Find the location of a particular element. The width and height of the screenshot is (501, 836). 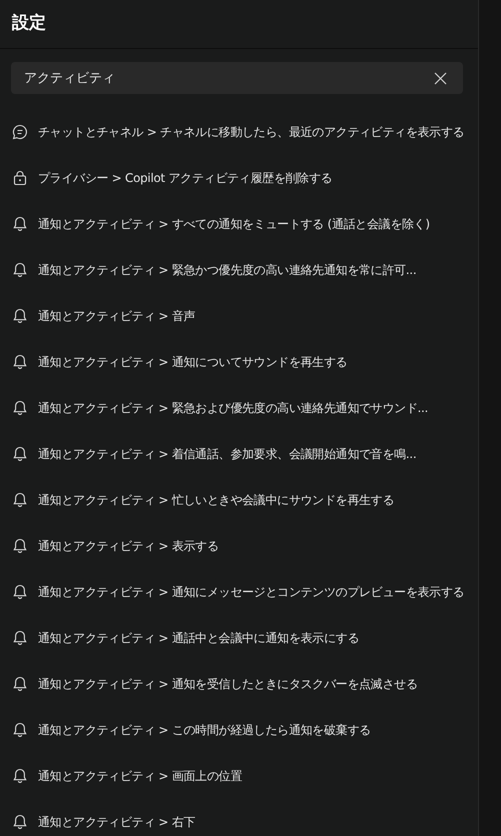

search-result: 通知とアクティビティ > 通知を受信したときにタスクバーを点滅させる is located at coordinates (239, 684).